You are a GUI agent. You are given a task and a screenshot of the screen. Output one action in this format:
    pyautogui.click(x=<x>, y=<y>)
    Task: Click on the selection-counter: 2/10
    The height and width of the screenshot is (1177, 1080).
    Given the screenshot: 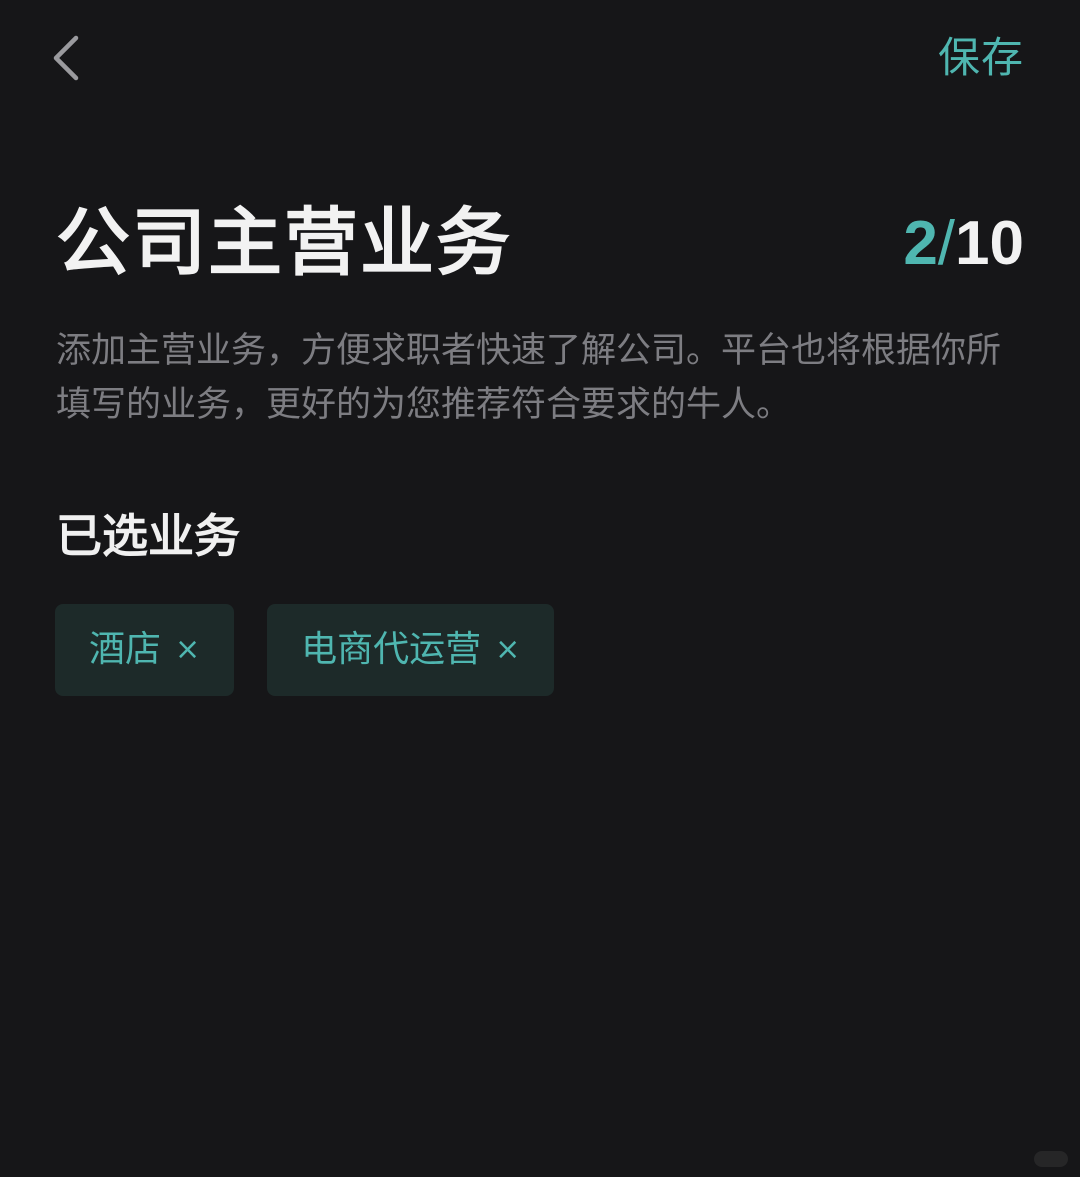 What is the action you would take?
    pyautogui.click(x=963, y=244)
    